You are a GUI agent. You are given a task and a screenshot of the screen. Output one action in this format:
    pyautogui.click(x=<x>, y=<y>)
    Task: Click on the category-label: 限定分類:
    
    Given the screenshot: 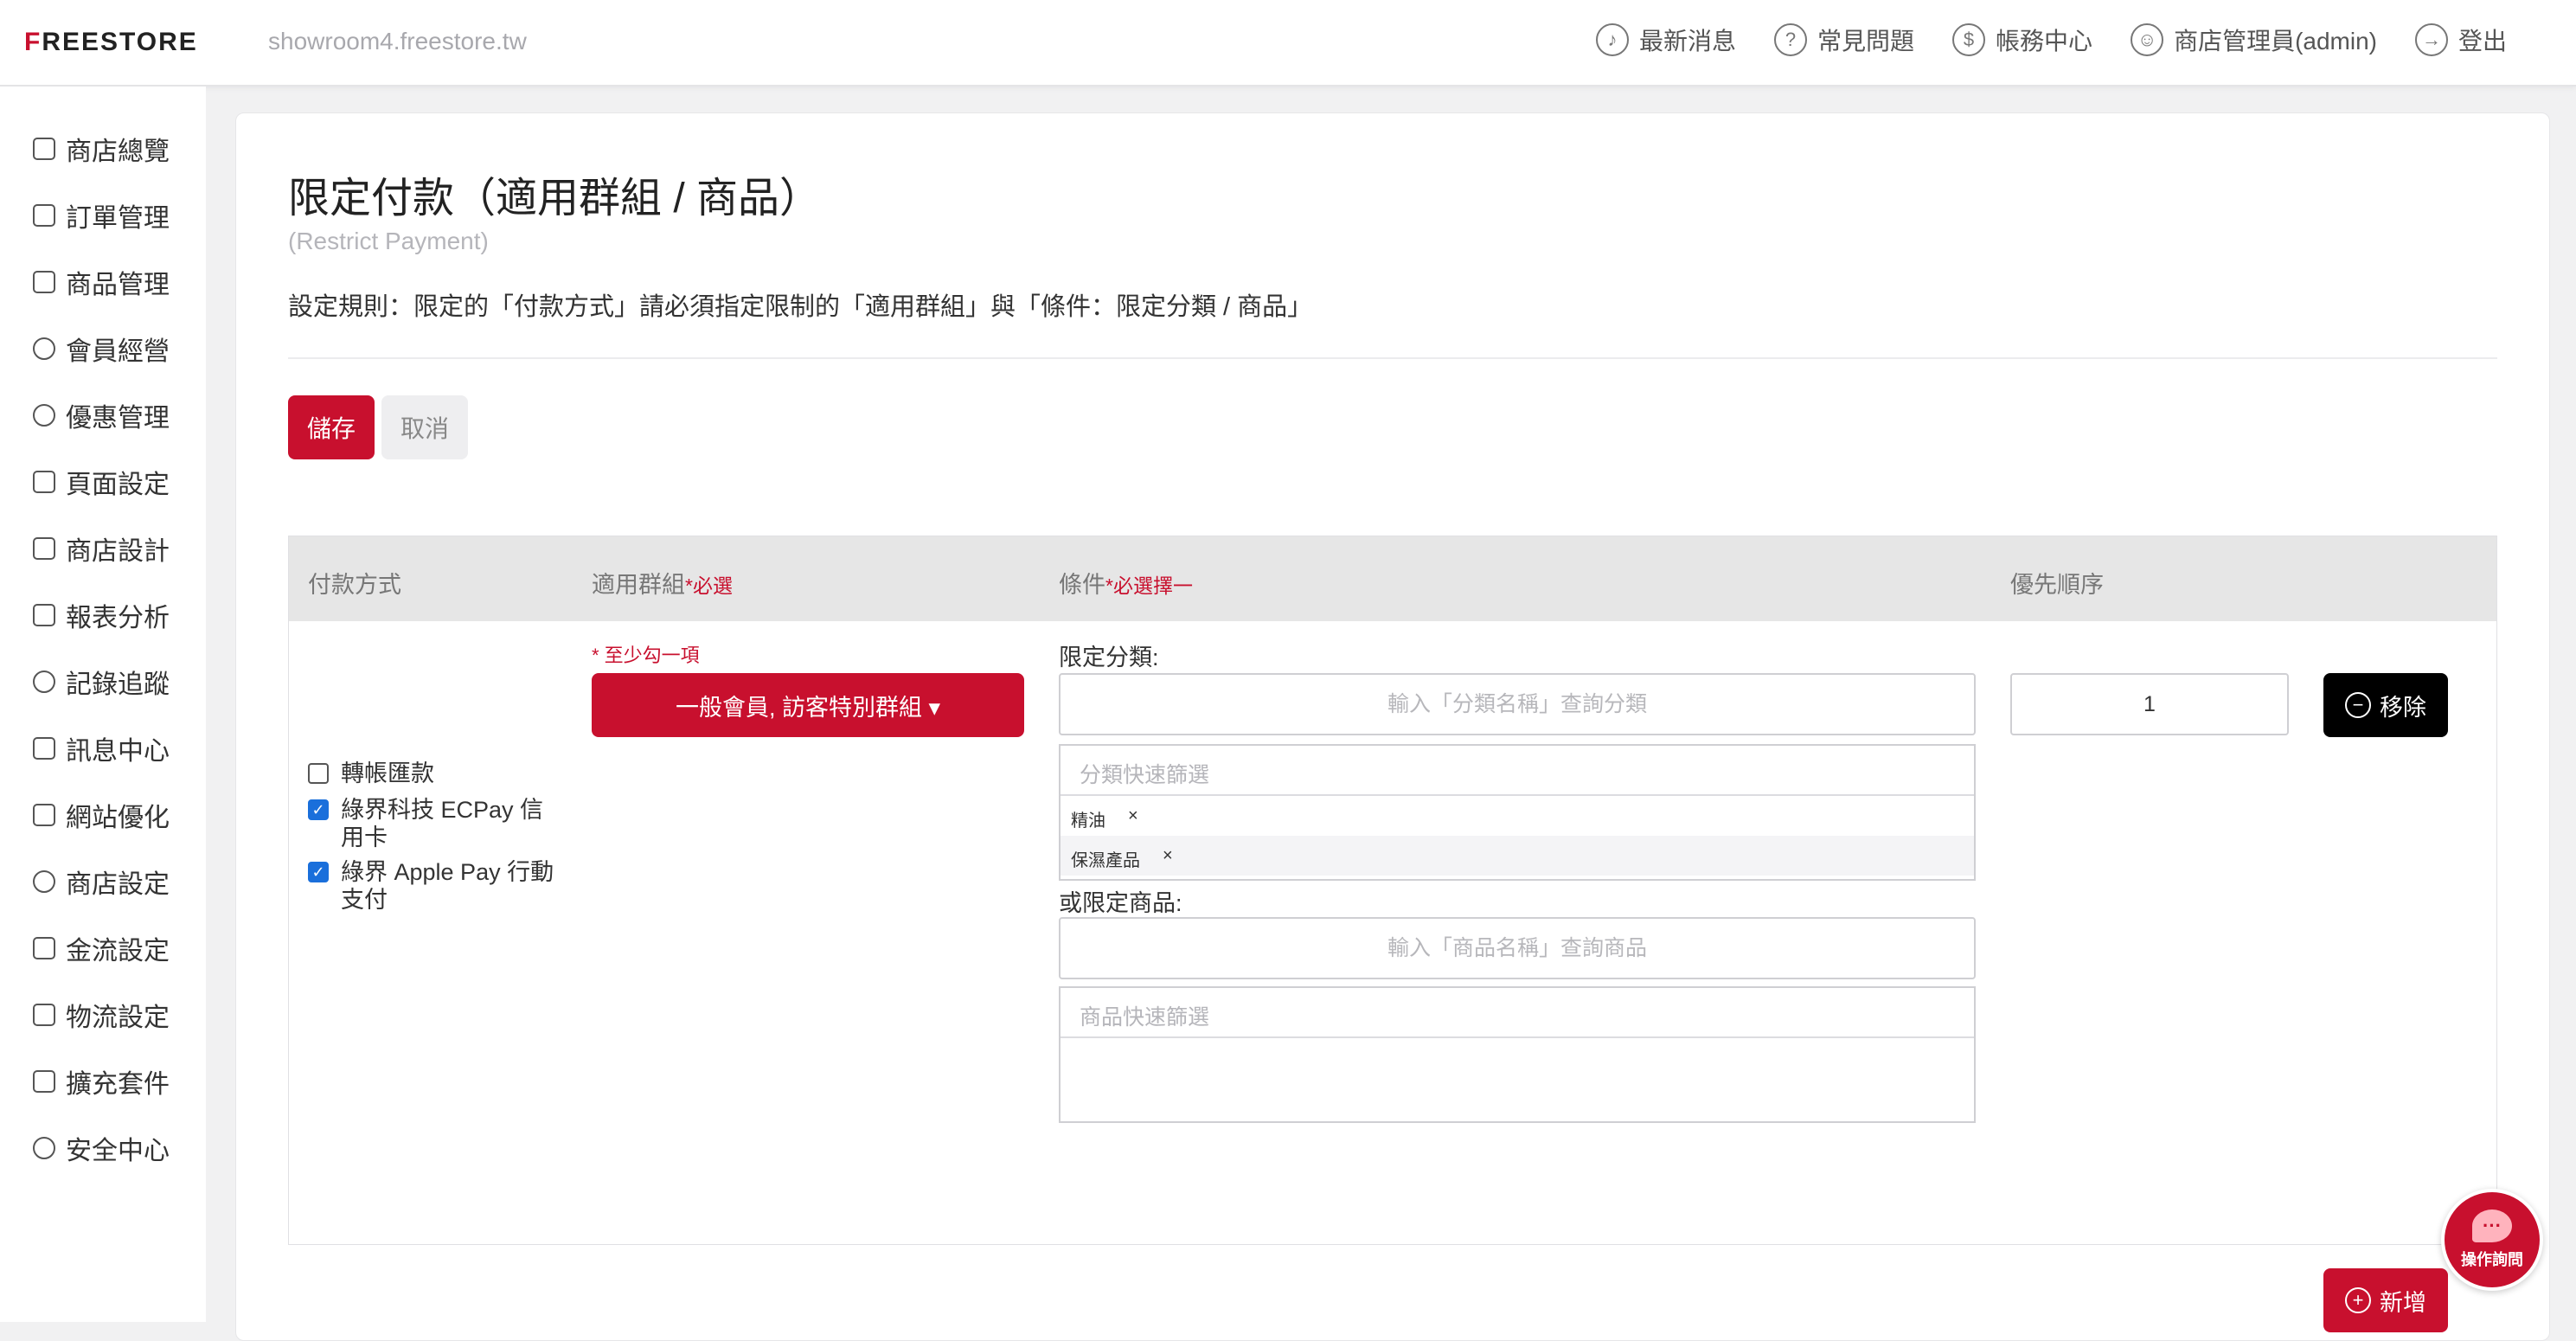 What is the action you would take?
    pyautogui.click(x=1109, y=657)
    